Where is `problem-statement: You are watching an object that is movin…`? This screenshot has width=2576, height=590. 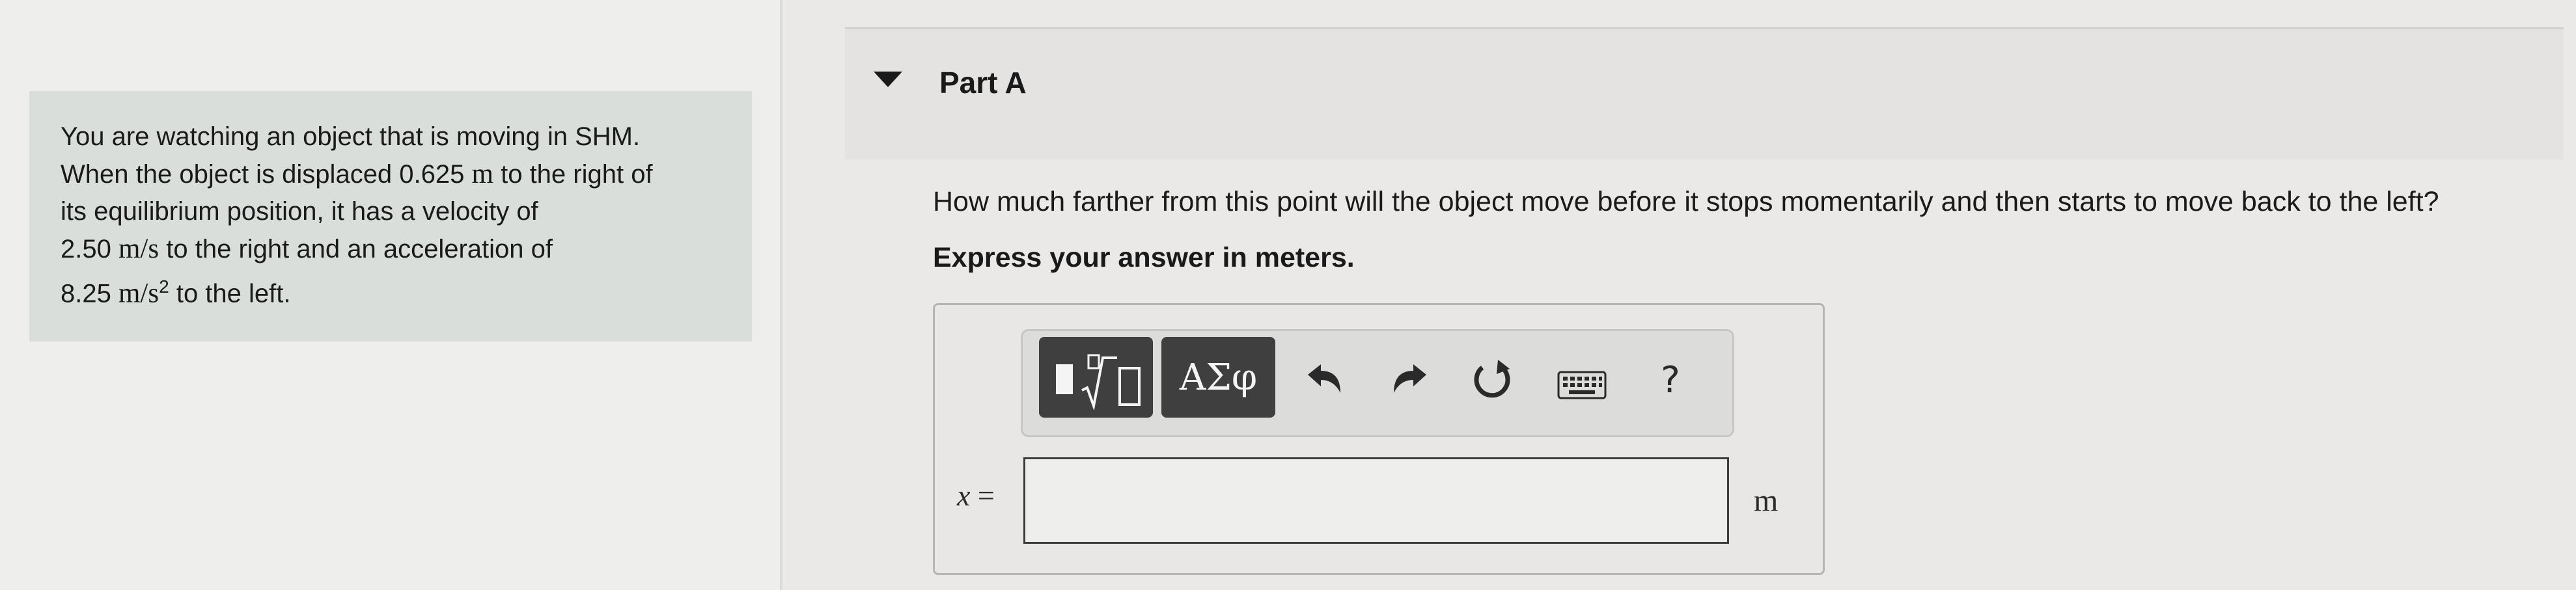 problem-statement: You are watching an object that is movin… is located at coordinates (390, 216).